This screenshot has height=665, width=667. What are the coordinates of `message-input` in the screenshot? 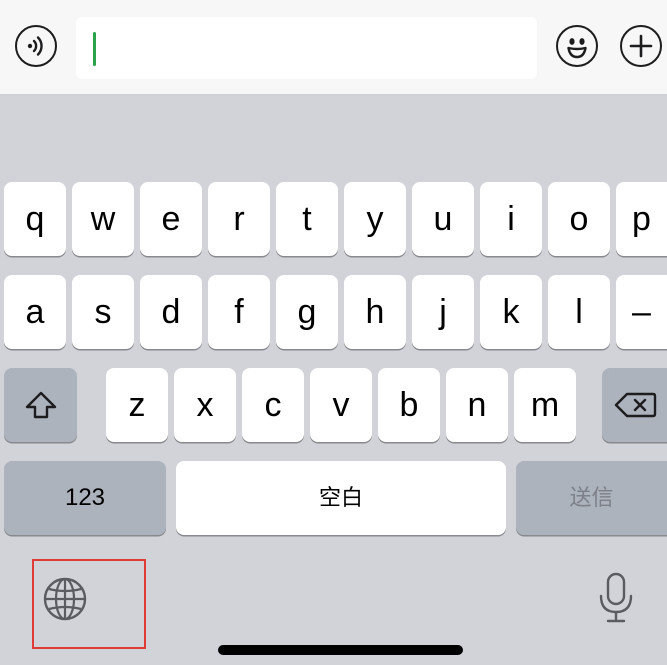 It's located at (306, 48).